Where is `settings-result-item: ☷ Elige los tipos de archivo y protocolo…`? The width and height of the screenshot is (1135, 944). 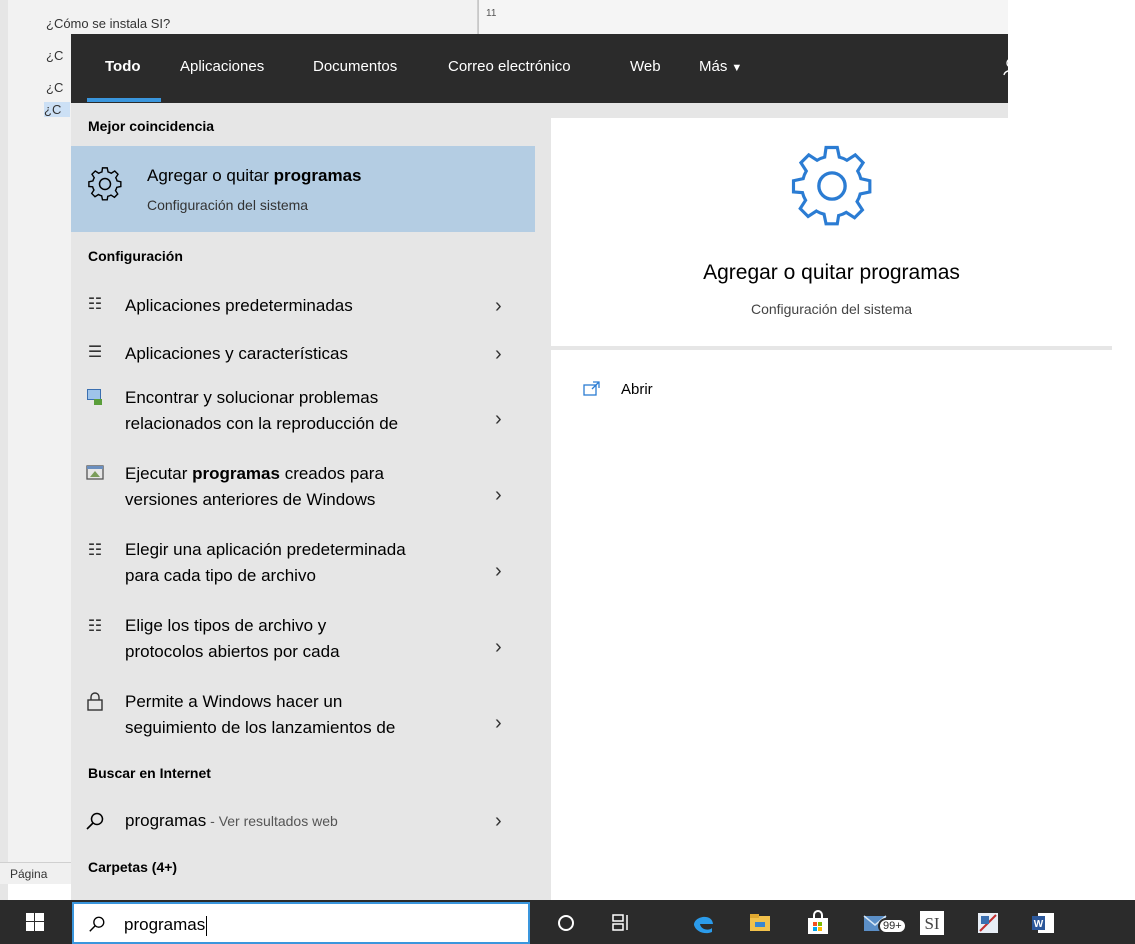
settings-result-item: ☷ Elige los tipos de archivo y protocolo… is located at coordinates (303, 646).